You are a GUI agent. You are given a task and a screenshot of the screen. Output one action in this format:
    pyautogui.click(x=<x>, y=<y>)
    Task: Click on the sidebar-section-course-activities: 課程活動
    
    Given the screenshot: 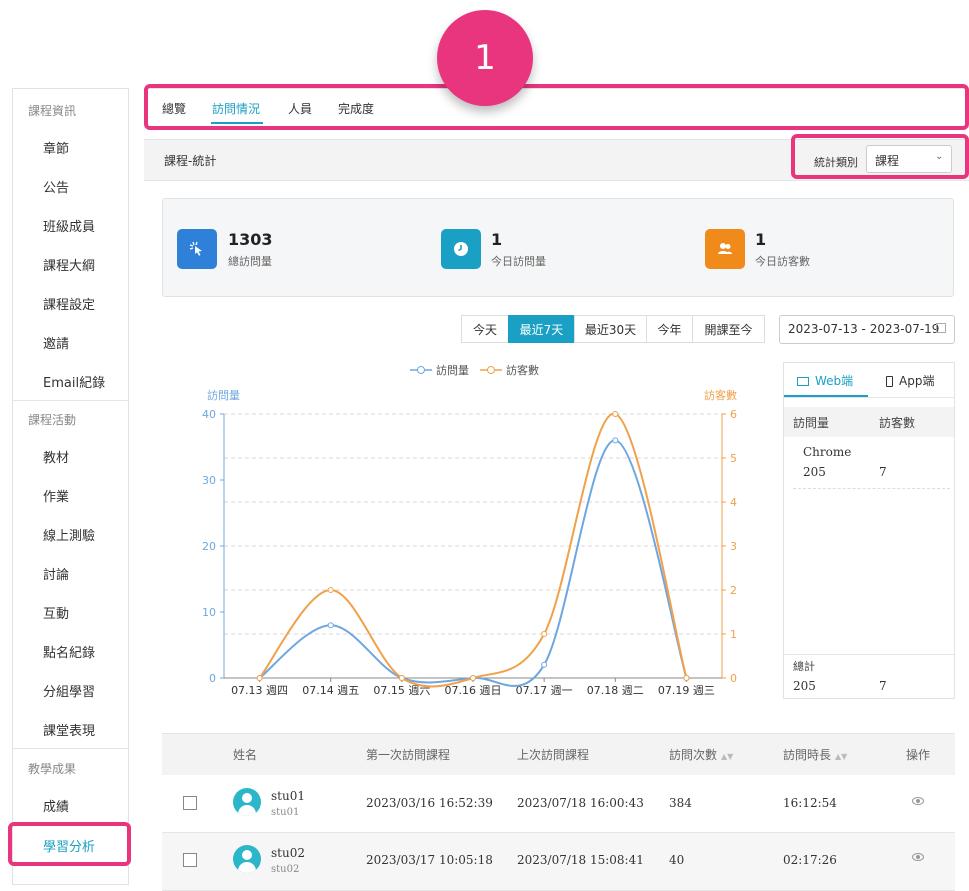 What is the action you would take?
    pyautogui.click(x=52, y=420)
    